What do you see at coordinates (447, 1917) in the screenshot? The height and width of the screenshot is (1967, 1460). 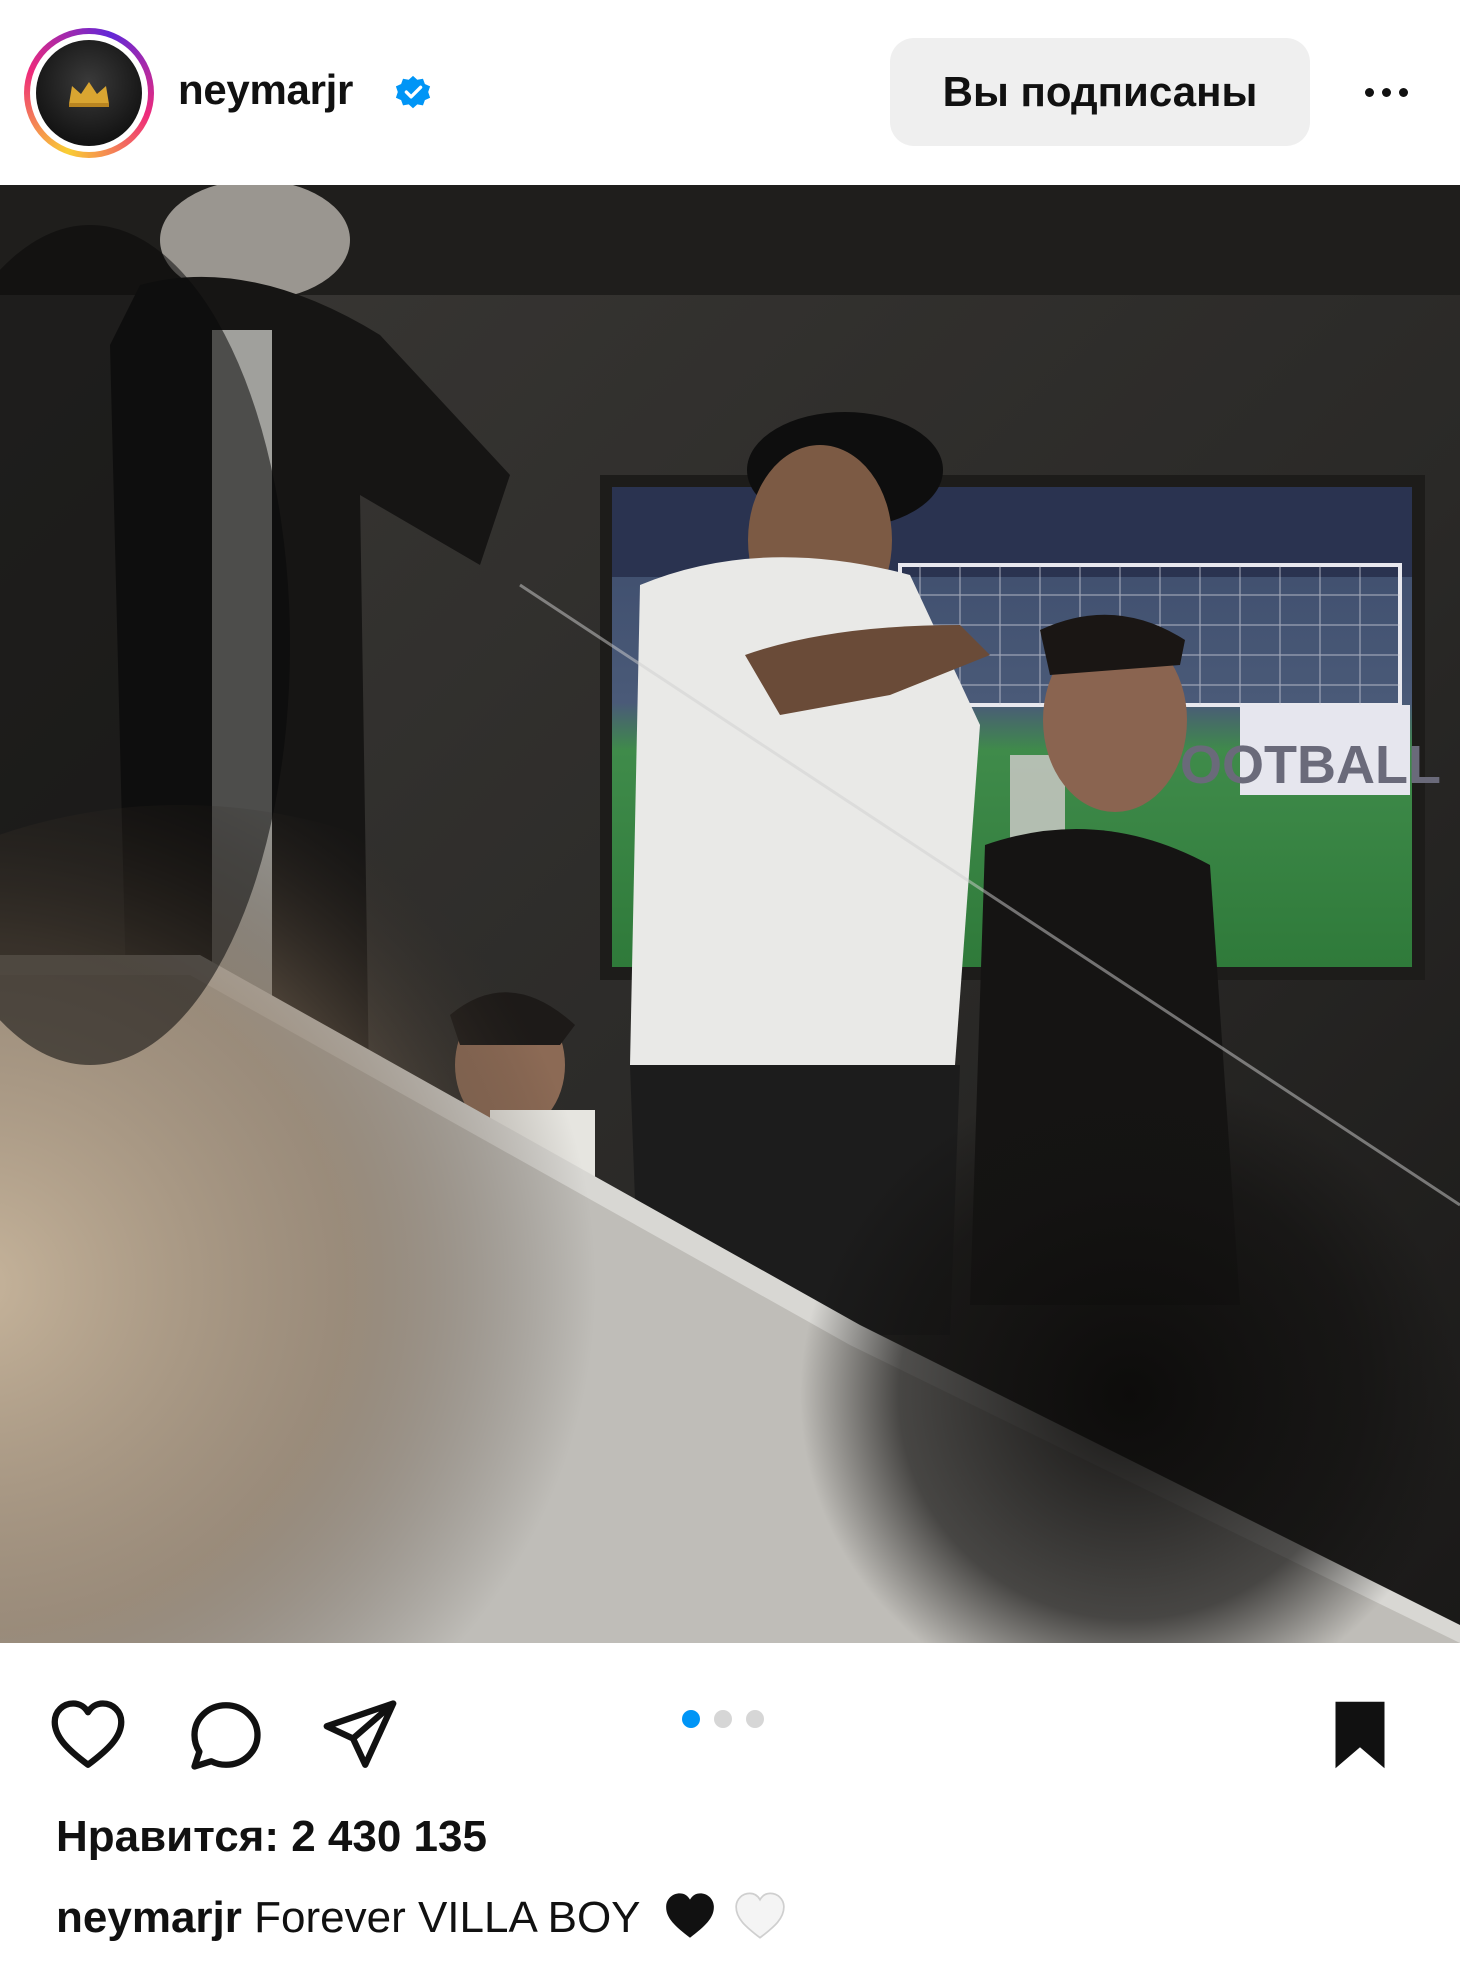 I see `caption-text: Forever VILLA BOY` at bounding box center [447, 1917].